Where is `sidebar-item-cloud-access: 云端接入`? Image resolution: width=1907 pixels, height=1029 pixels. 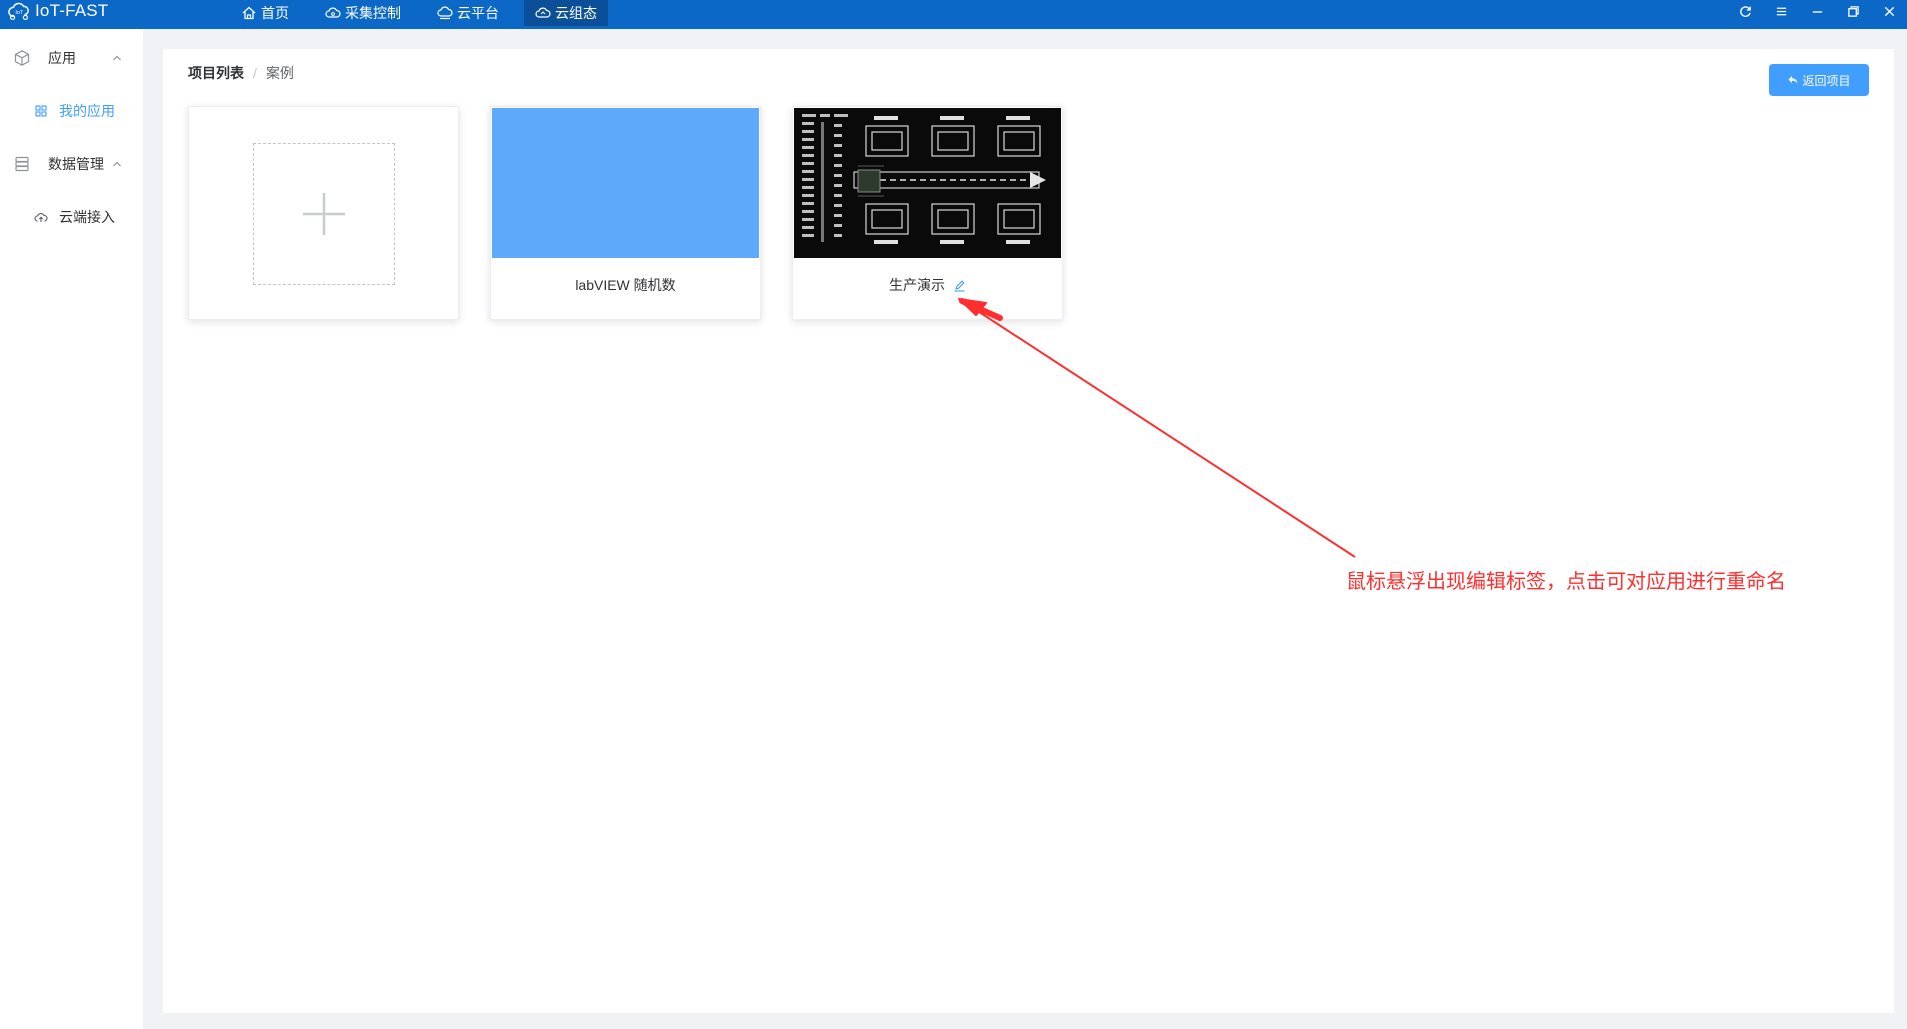 sidebar-item-cloud-access: 云端接入 is located at coordinates (71, 217).